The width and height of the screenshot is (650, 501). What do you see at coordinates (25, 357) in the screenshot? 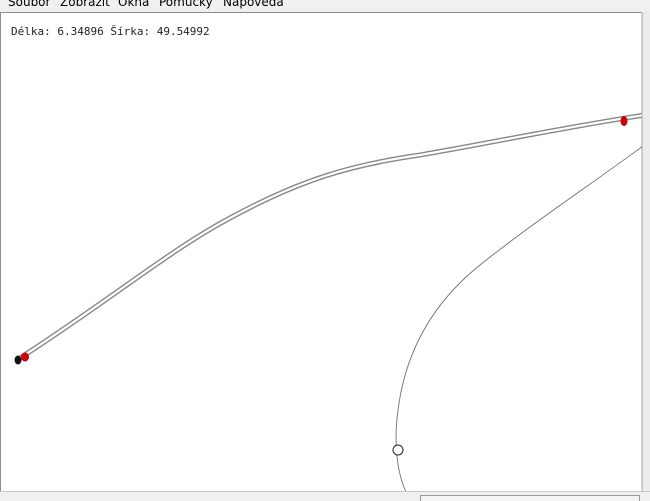
I see `start-red-marker` at bounding box center [25, 357].